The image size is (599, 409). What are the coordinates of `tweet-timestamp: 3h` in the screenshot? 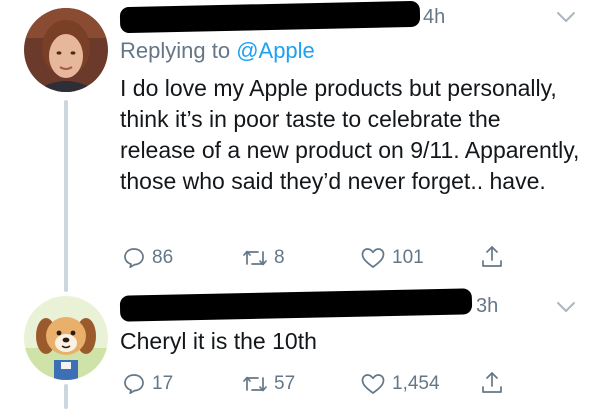 It's located at (487, 306).